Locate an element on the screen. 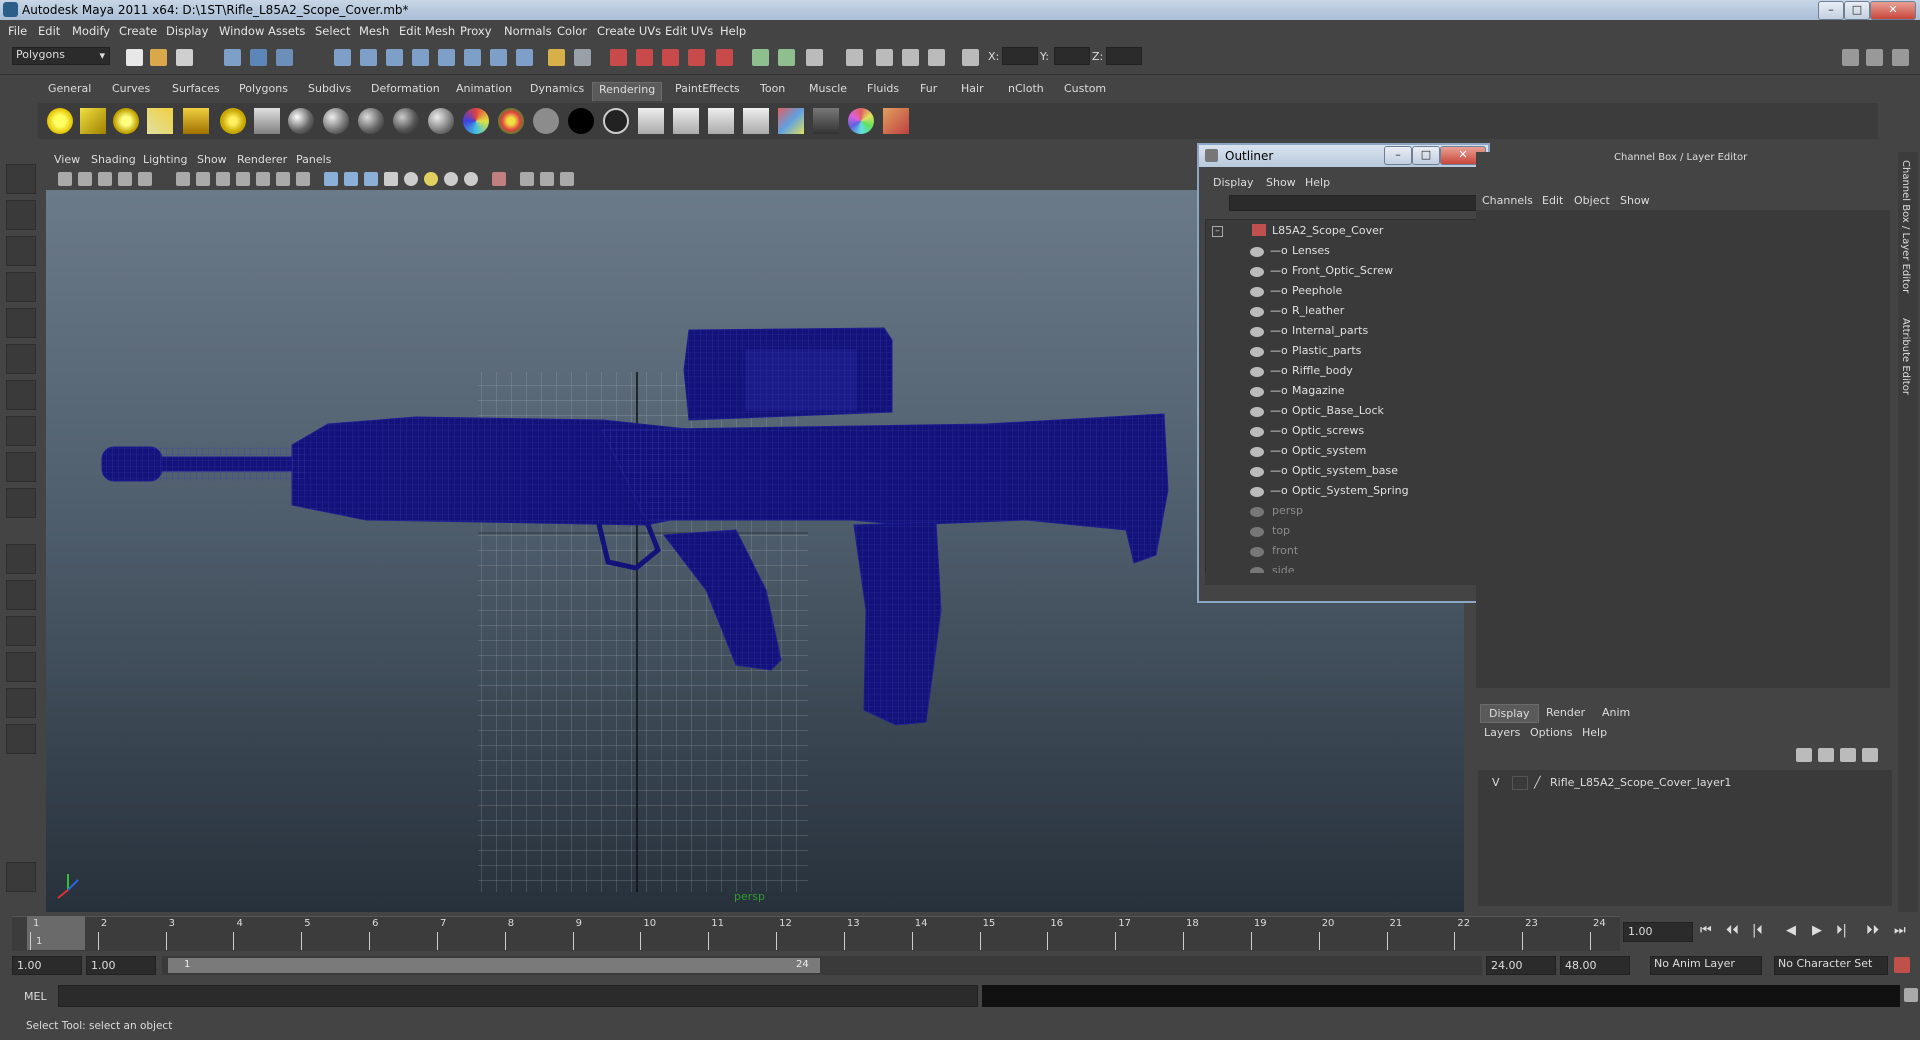 The height and width of the screenshot is (1040, 1920). select-tool-icon is located at coordinates (21, 179).